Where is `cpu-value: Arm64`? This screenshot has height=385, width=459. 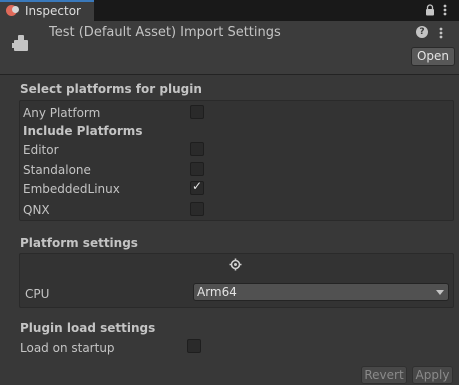
cpu-value: Arm64 is located at coordinates (217, 292).